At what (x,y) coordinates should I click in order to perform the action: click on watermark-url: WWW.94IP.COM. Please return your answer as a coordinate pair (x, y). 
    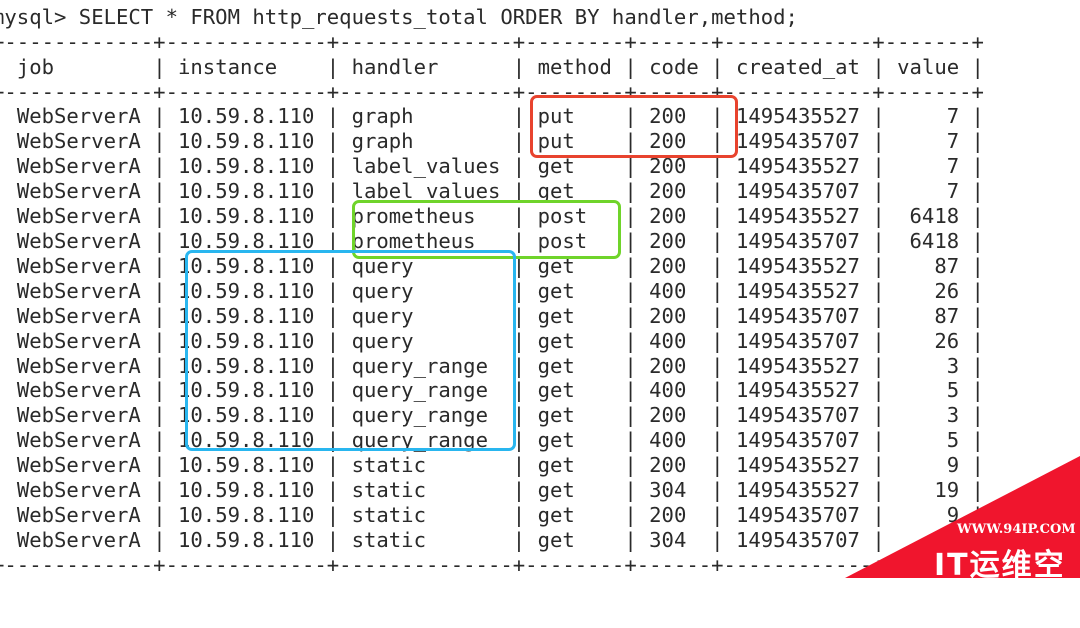
    Looking at the image, I should click on (1016, 529).